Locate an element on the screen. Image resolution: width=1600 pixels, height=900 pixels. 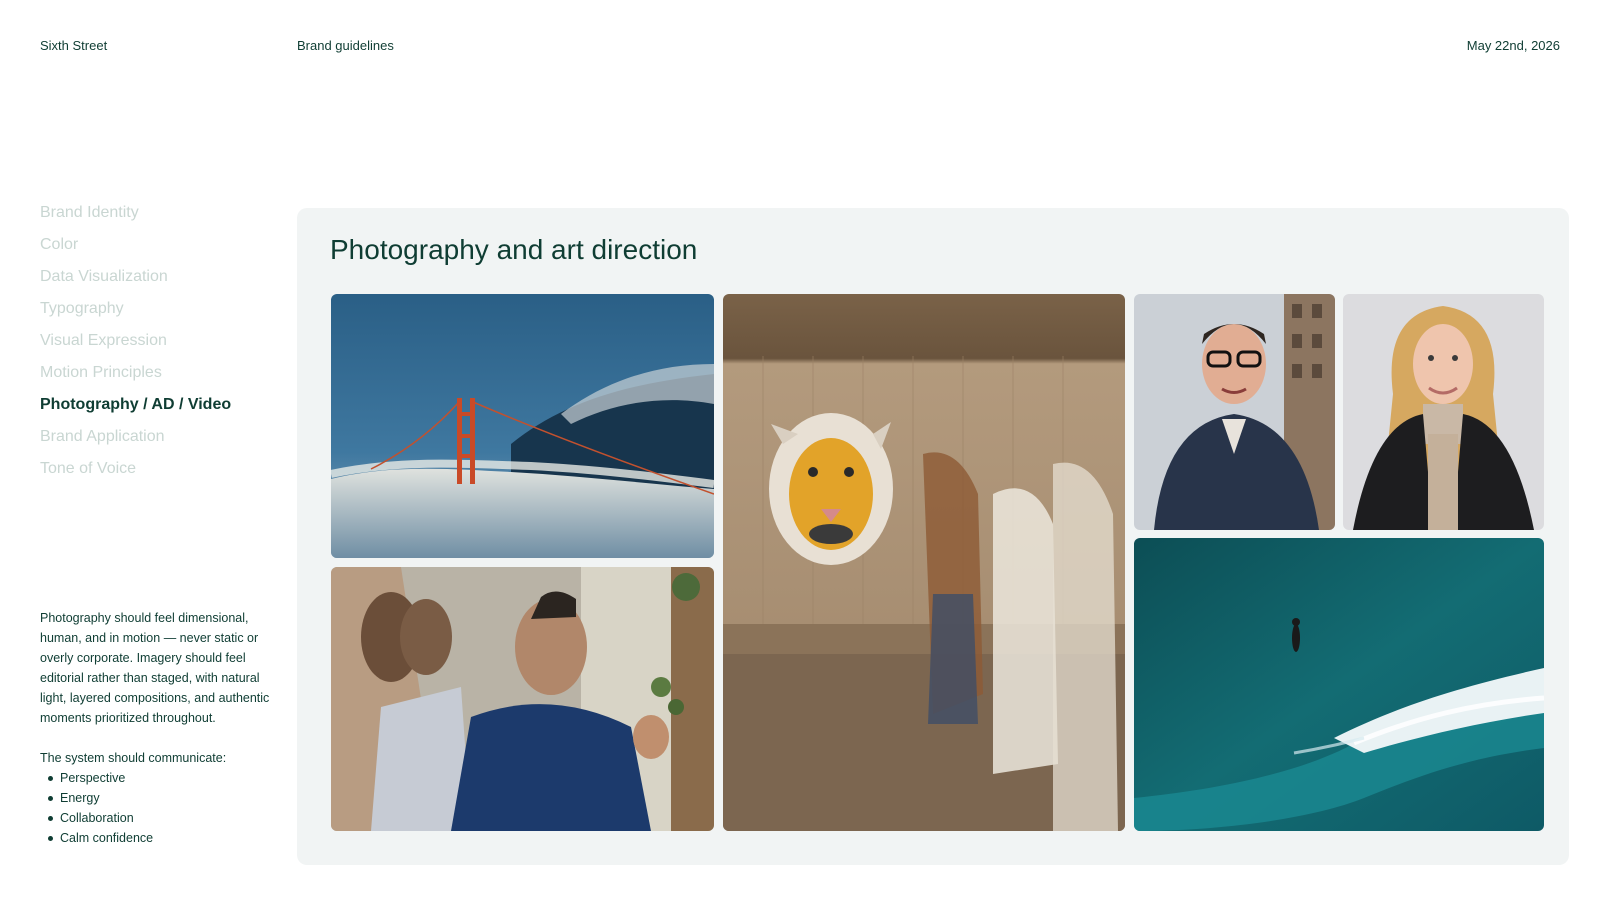
nav-item-brand-identity: Brand Identity is located at coordinates (160, 219).